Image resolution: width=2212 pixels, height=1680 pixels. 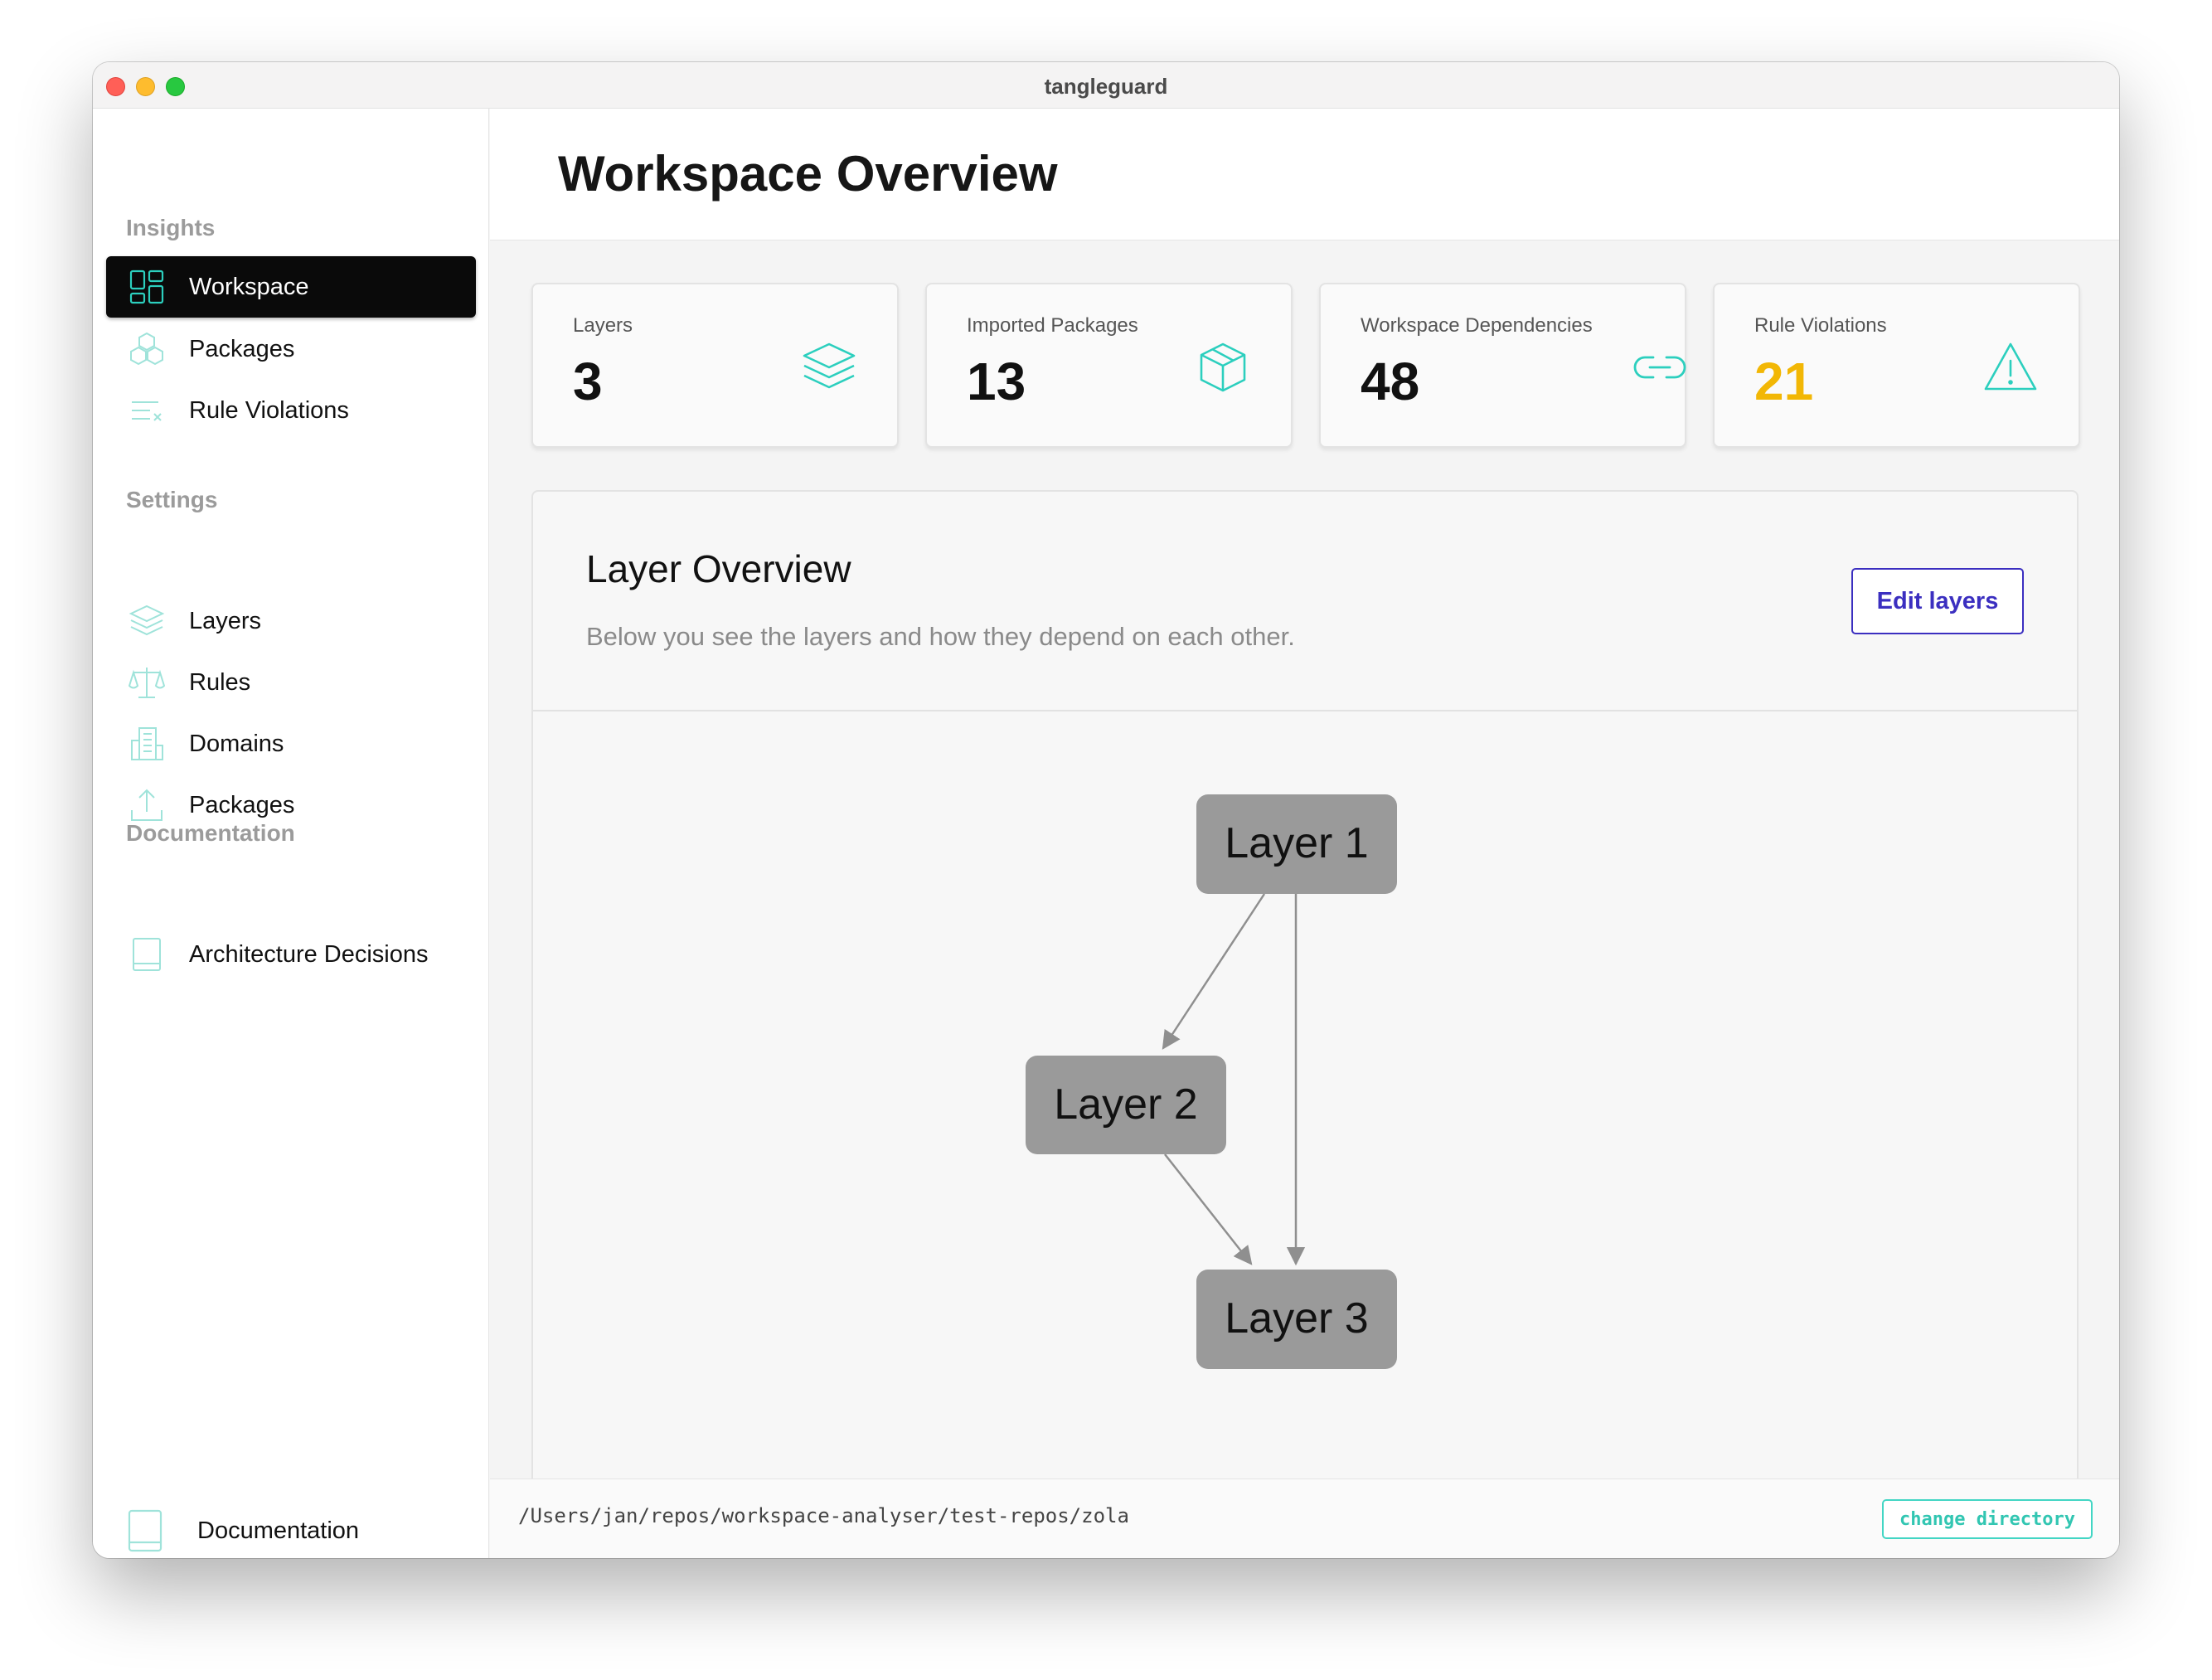 I want to click on stat-value: 3, so click(x=588, y=381).